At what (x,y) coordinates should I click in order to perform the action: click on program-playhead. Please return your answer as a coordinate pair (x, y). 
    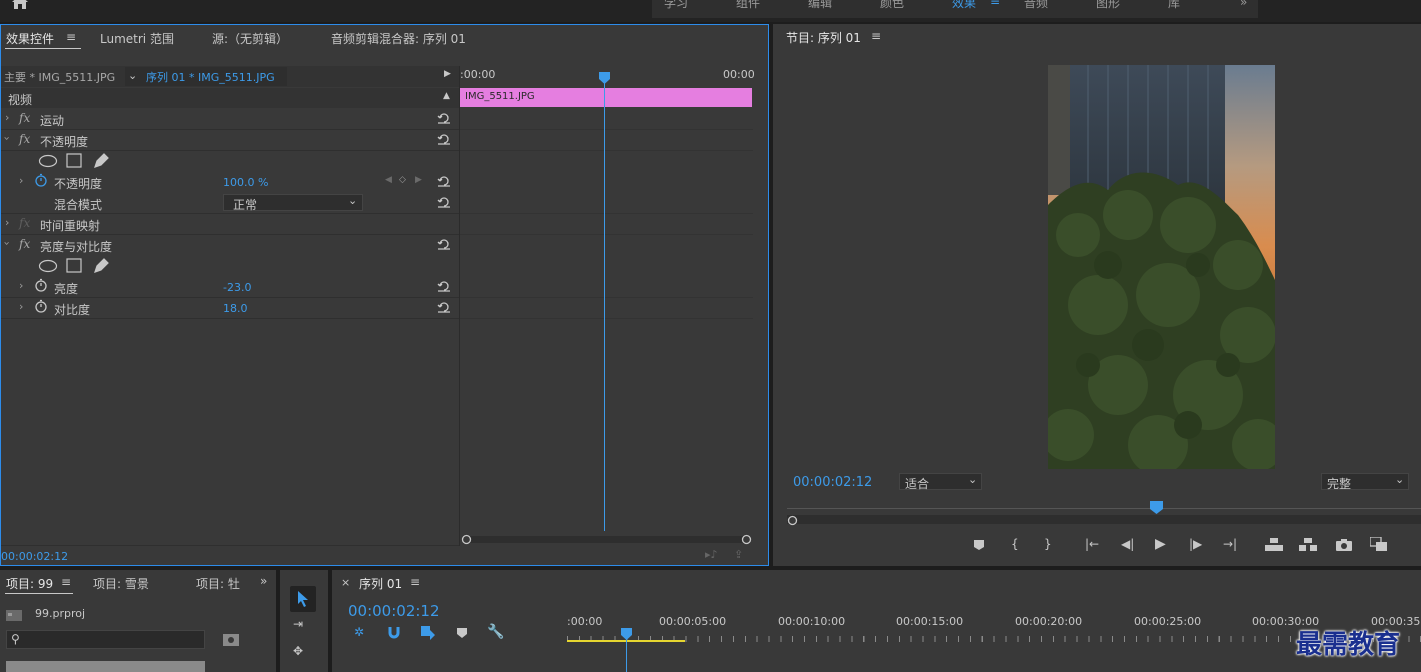
    Looking at the image, I should click on (1156, 507).